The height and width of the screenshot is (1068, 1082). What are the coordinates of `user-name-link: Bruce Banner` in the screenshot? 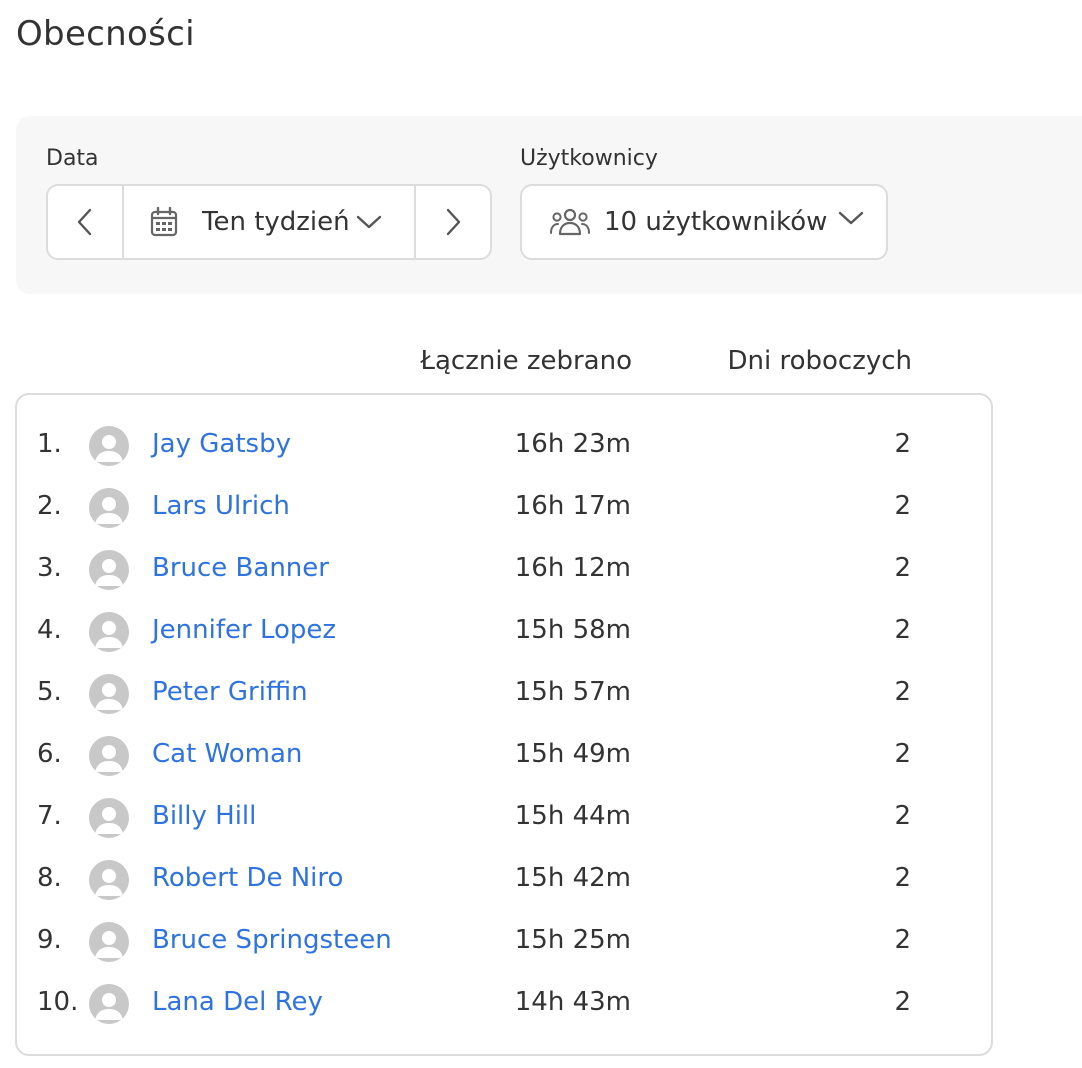 It's located at (240, 568).